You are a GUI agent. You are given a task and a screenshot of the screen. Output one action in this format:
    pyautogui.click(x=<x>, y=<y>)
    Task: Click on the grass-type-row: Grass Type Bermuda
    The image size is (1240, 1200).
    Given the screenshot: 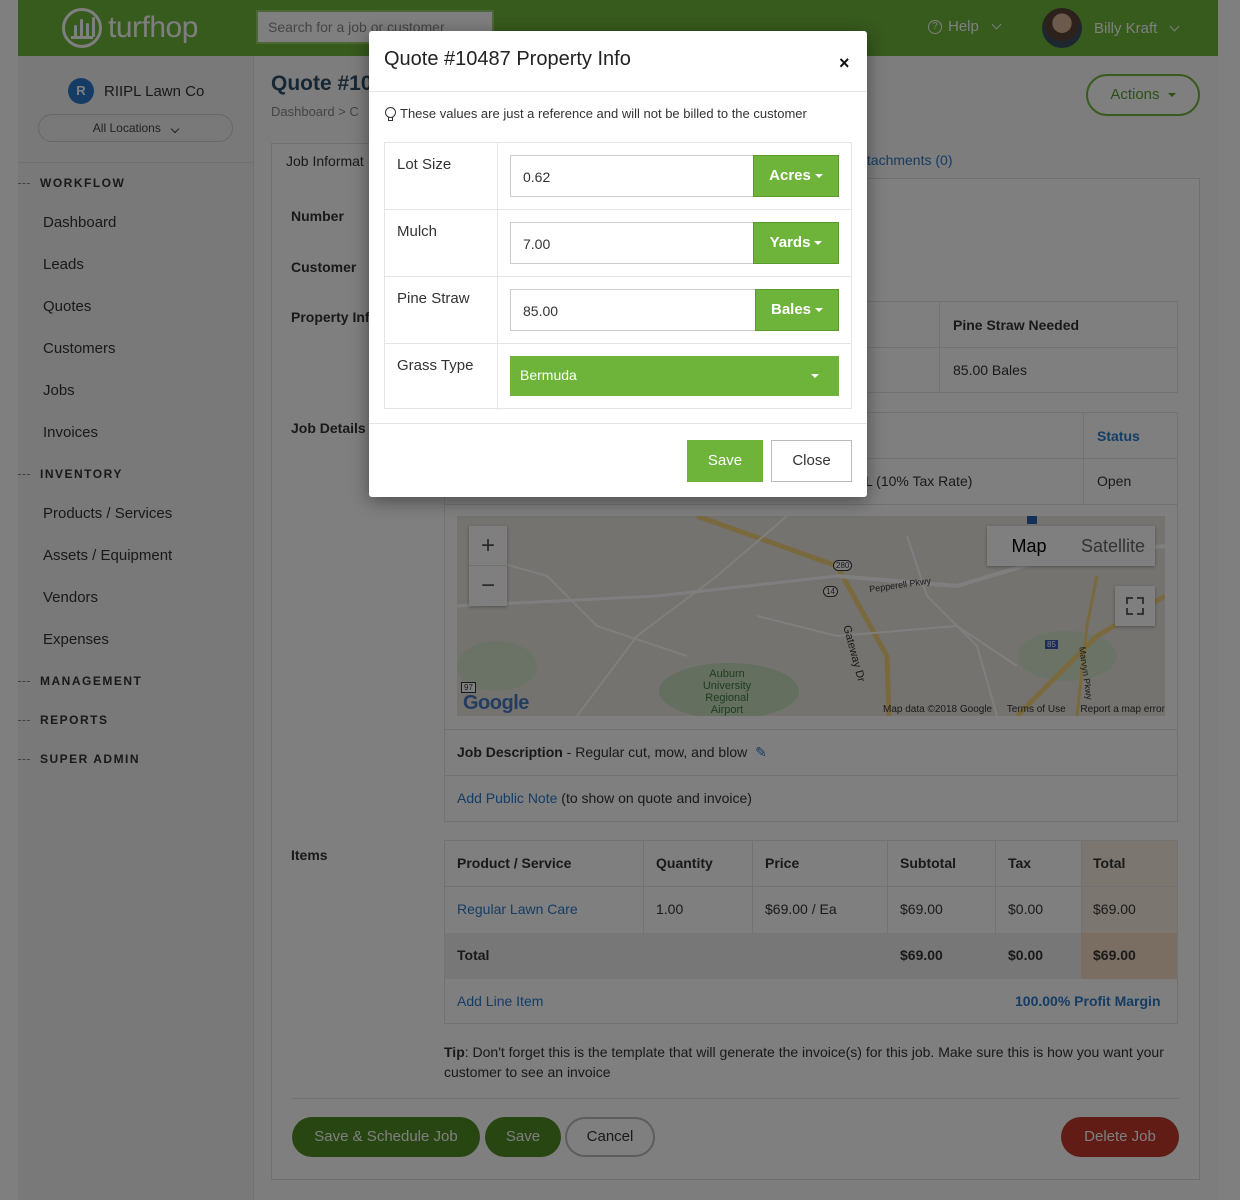 What is the action you would take?
    pyautogui.click(x=618, y=377)
    